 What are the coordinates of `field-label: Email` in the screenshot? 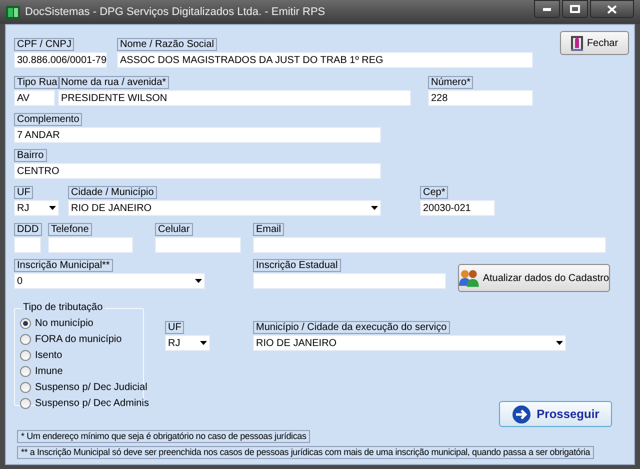 It's located at (268, 229).